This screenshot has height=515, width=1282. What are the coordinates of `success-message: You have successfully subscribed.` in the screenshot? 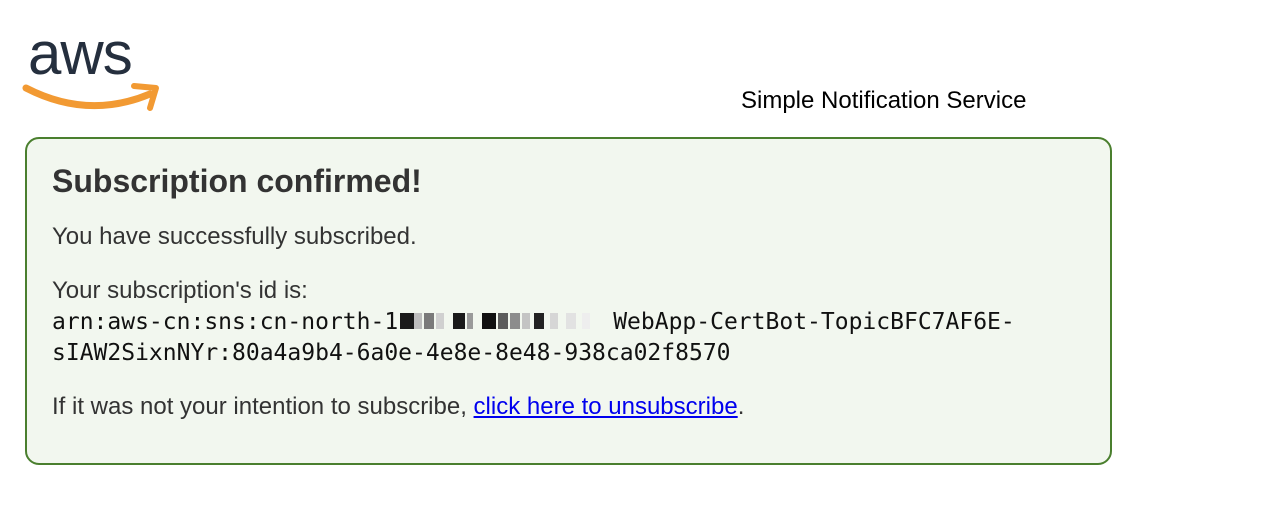 It's located at (234, 236).